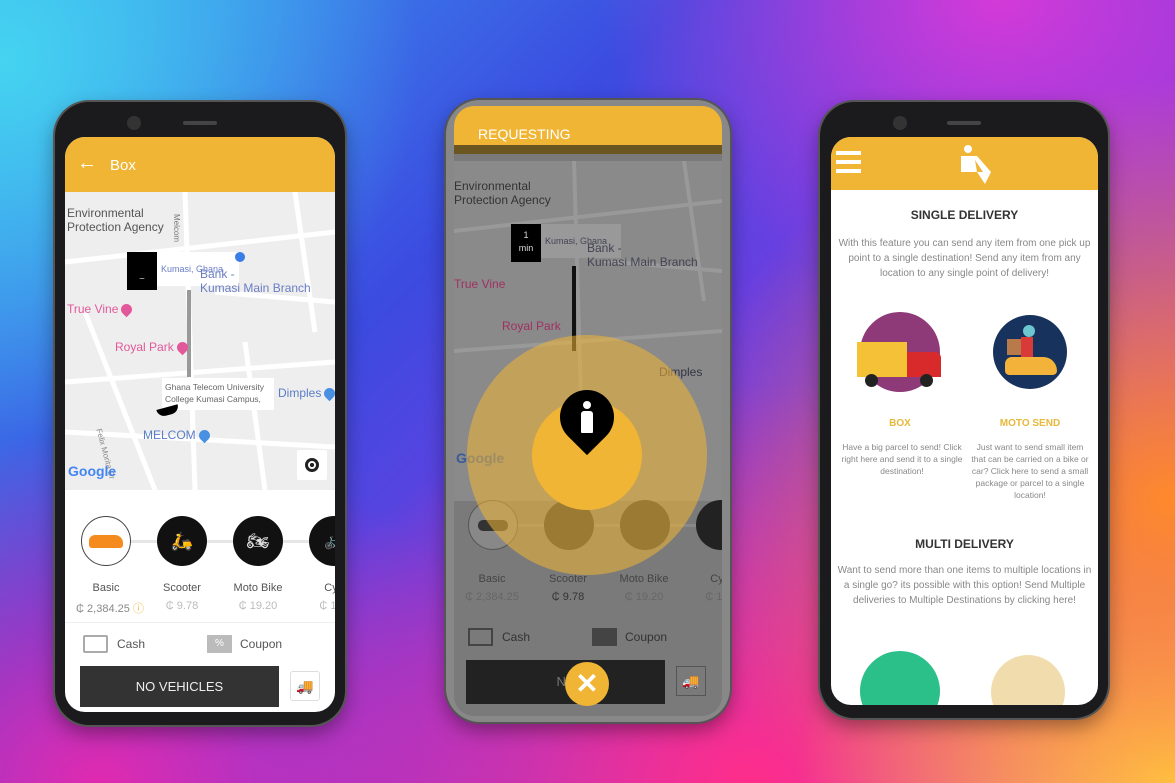 This screenshot has height=783, width=1175. Describe the element at coordinates (200, 164) in the screenshot. I see `app-header: ← Box` at that location.